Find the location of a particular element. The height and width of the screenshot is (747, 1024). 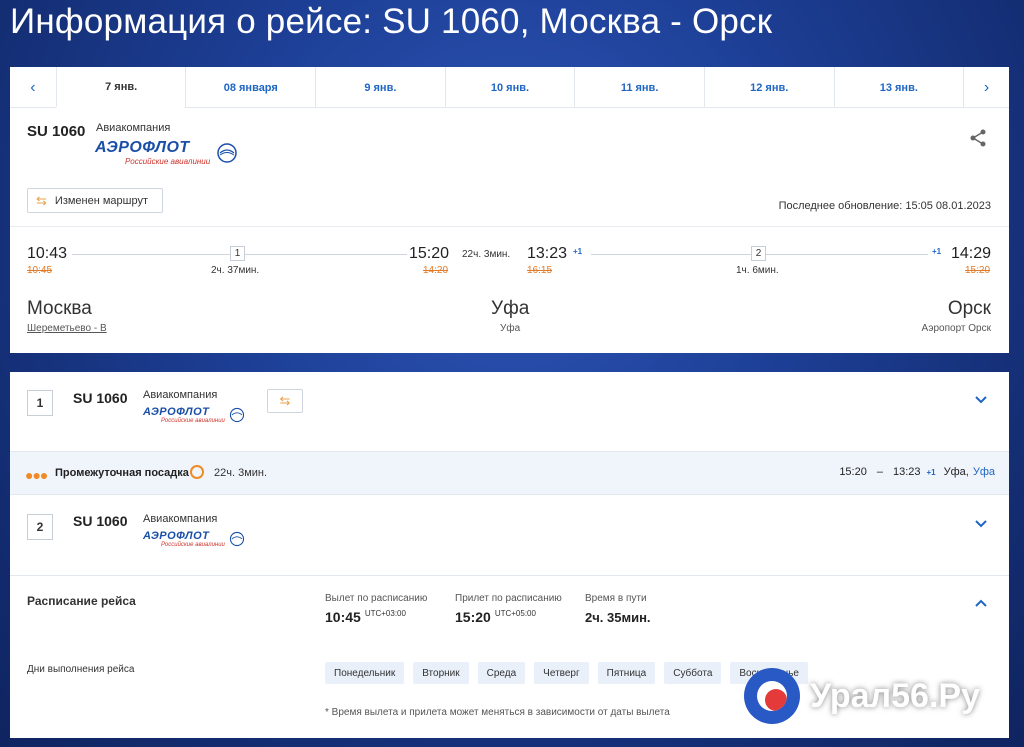

departure2-old-time: 16:15 is located at coordinates (540, 270).